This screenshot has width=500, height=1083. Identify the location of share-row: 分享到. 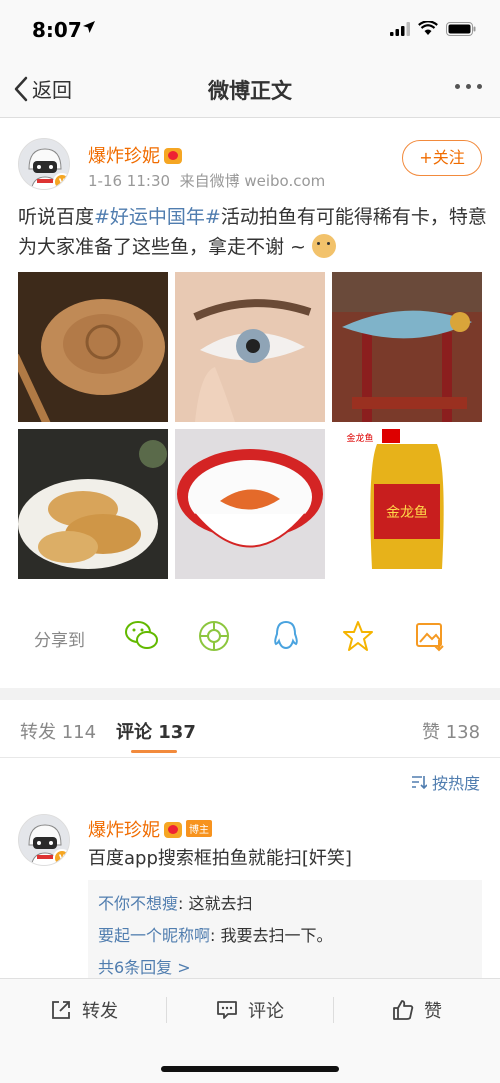
(250, 638).